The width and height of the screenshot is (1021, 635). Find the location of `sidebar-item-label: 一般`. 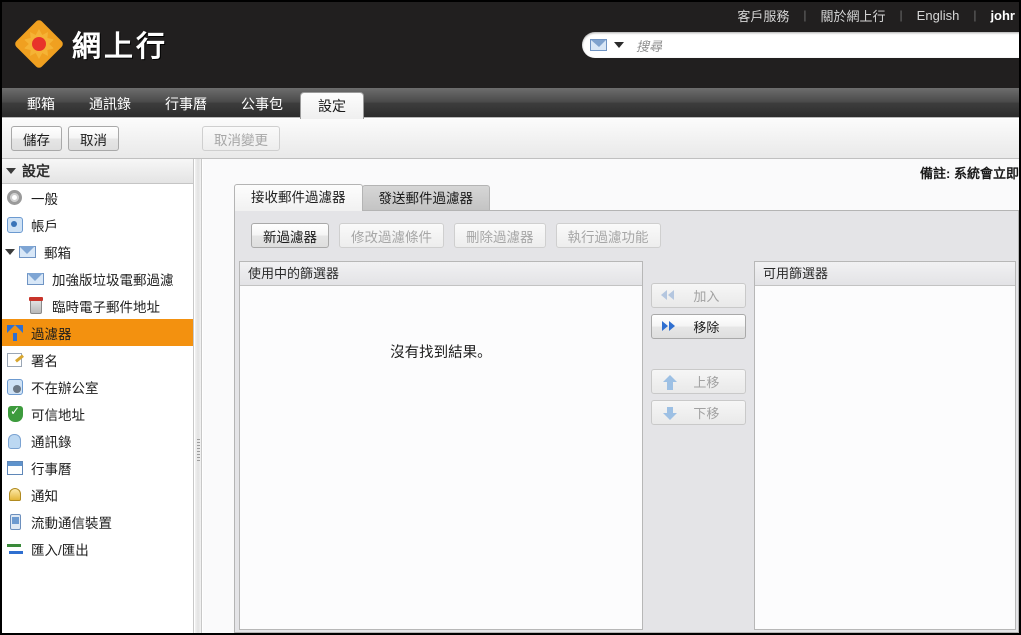

sidebar-item-label: 一般 is located at coordinates (44, 199).